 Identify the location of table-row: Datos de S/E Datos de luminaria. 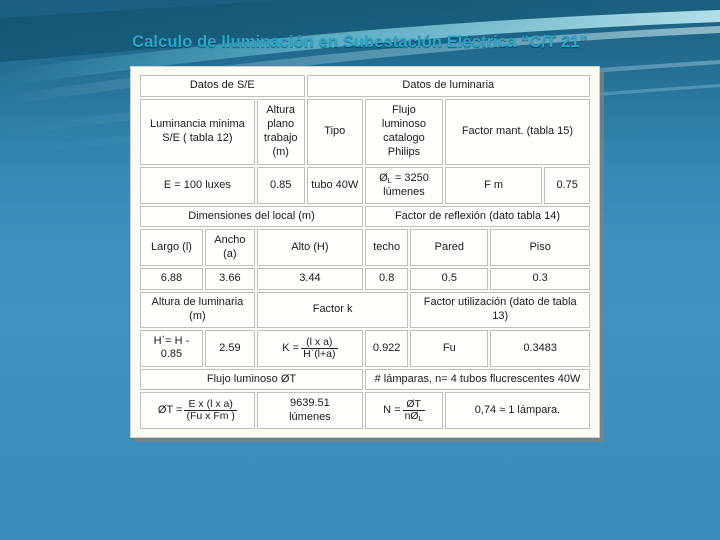
(365, 86).